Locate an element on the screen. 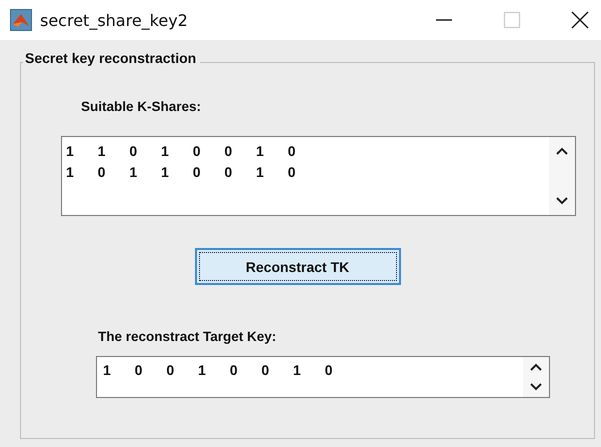 The height and width of the screenshot is (447, 601). window-title: secret_share_key2 is located at coordinates (114, 20).